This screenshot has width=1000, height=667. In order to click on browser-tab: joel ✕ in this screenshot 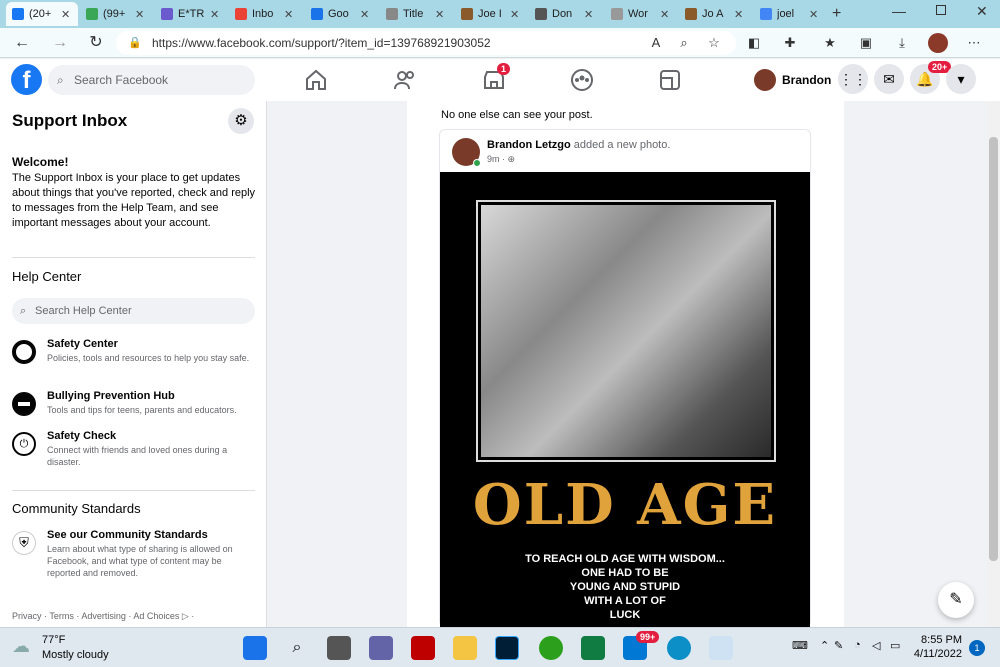, I will do `click(790, 14)`.